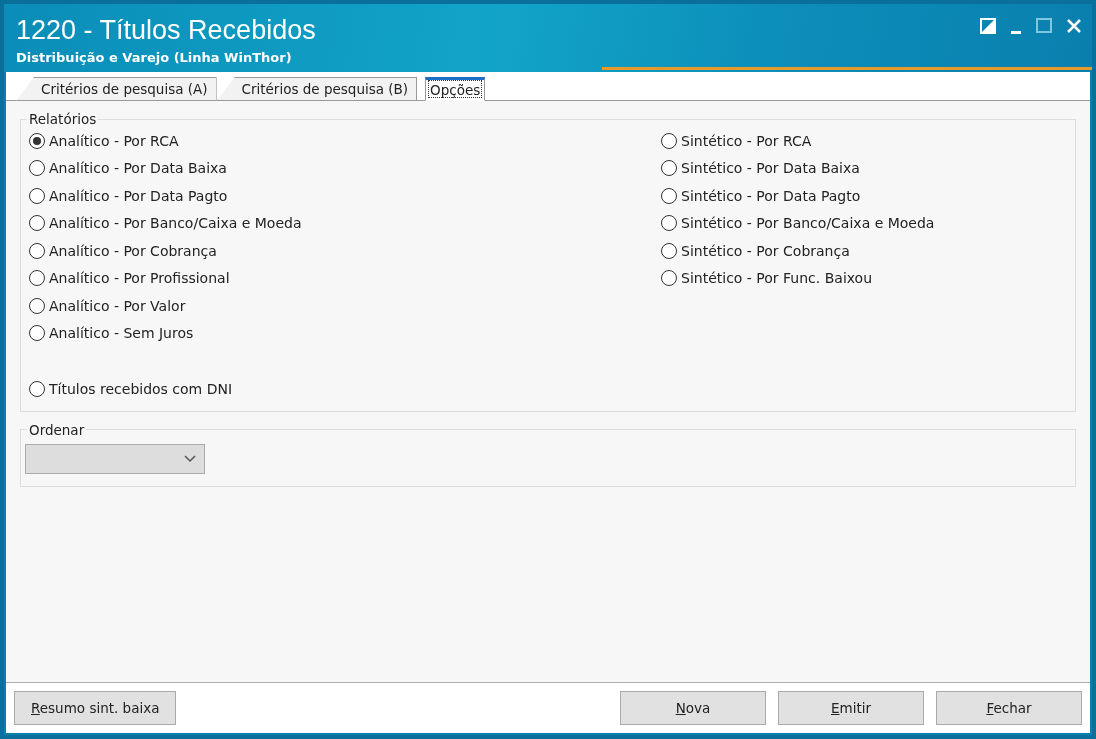 This screenshot has height=739, width=1096. I want to click on radio-option: Analítico - Sem Juros, so click(345, 333).